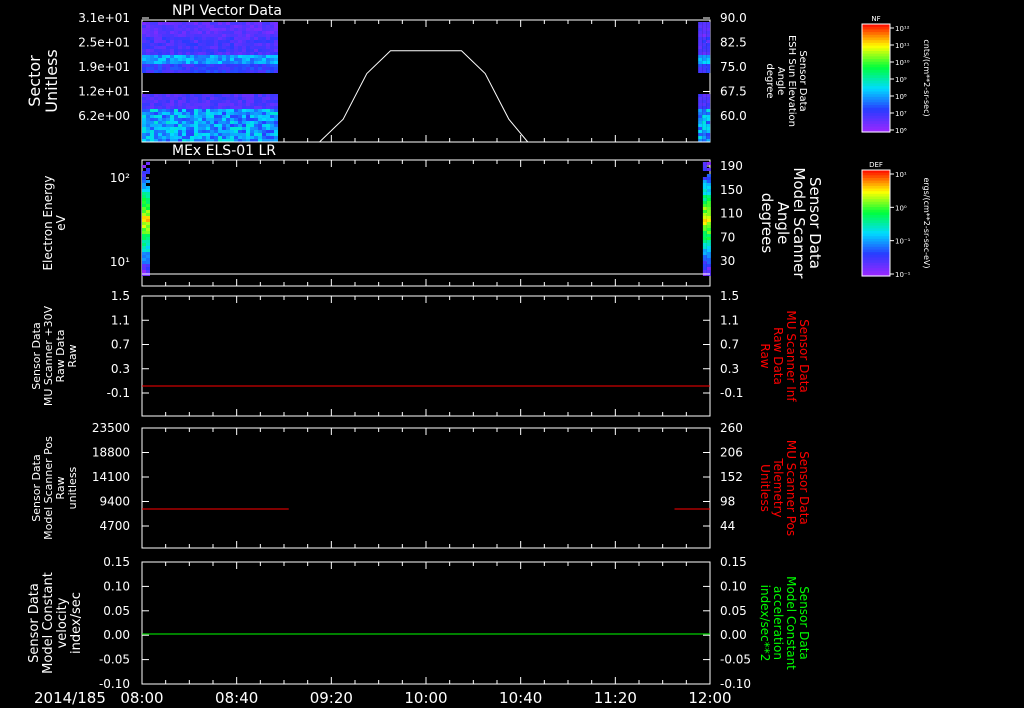 The height and width of the screenshot is (708, 1024). Describe the element at coordinates (735, 660) in the screenshot. I see `y-tick-label-right: -0.05` at that location.